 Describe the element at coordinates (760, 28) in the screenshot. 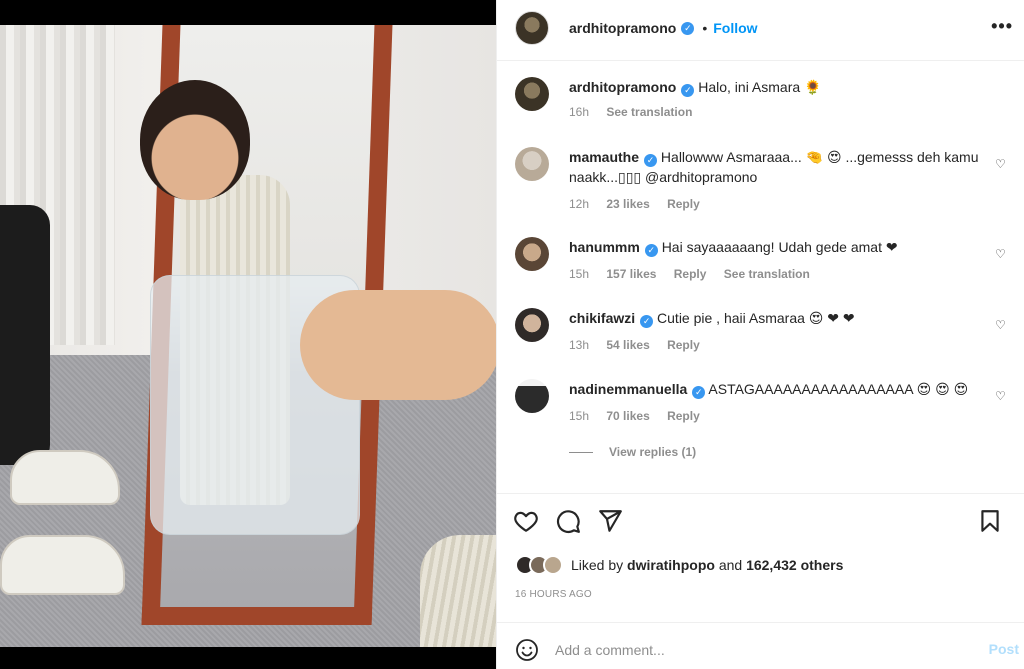

I see `post-header: ardhitopramono ✓ • Follow •••` at that location.